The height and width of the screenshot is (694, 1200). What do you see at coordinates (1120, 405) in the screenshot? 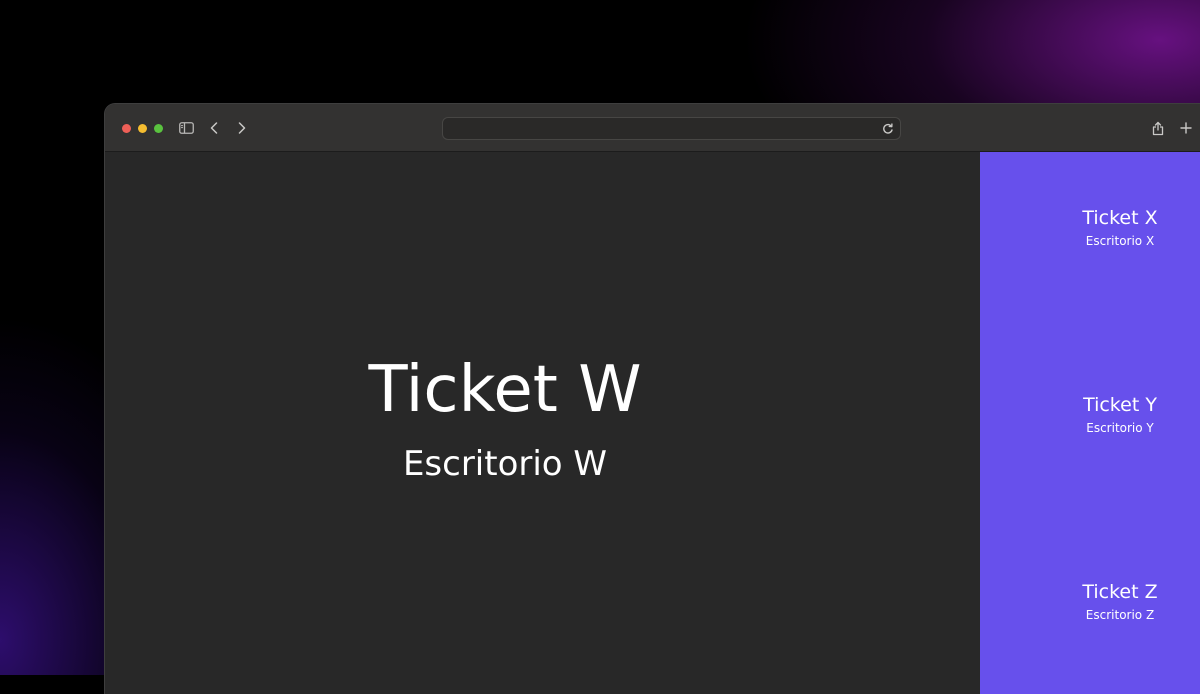
I see `queue-ticket-label: Ticket Y` at bounding box center [1120, 405].